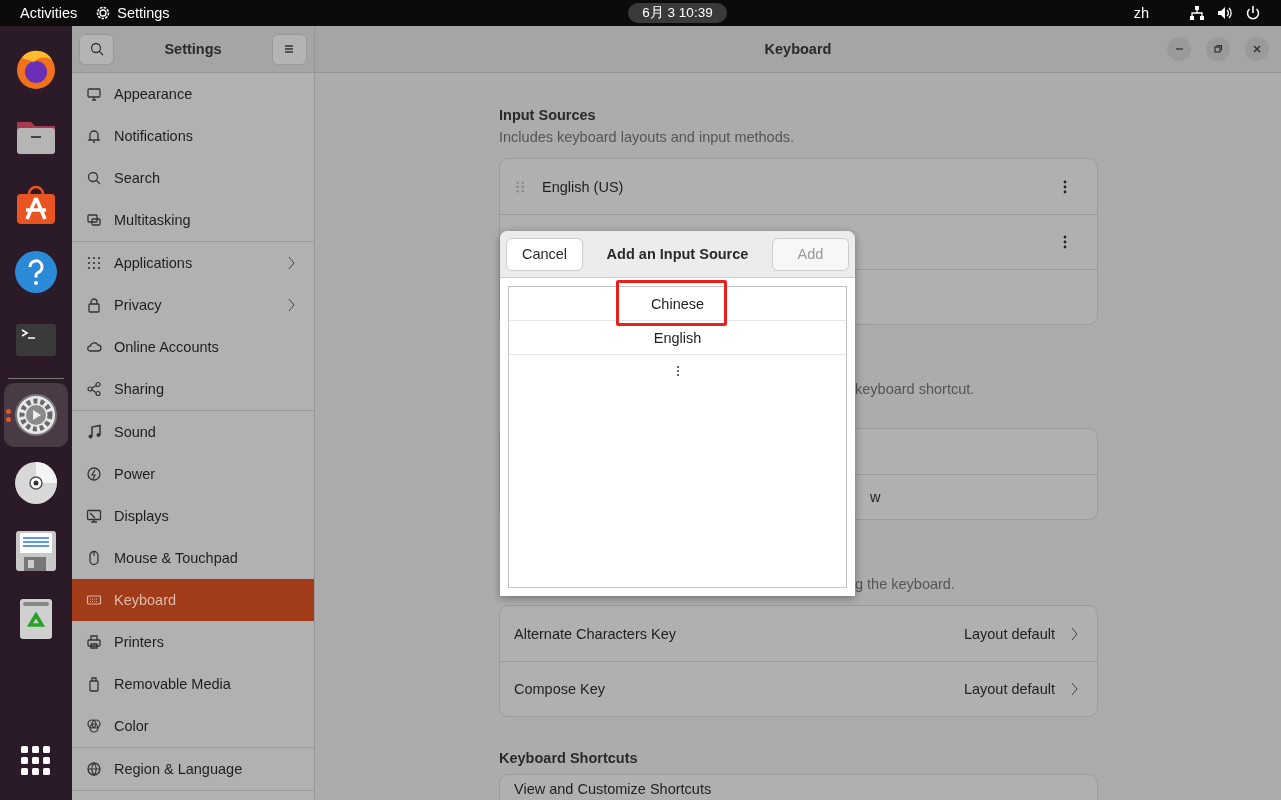 The image size is (1281, 800). I want to click on row-label: w, so click(875, 497).